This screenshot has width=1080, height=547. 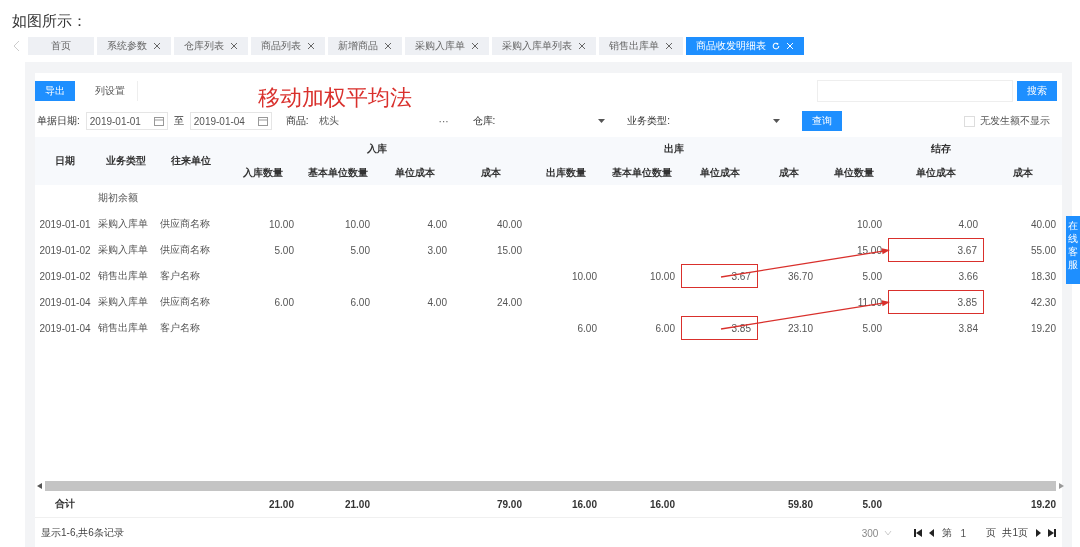 What do you see at coordinates (1037, 91) in the screenshot?
I see `search-button: 搜索` at bounding box center [1037, 91].